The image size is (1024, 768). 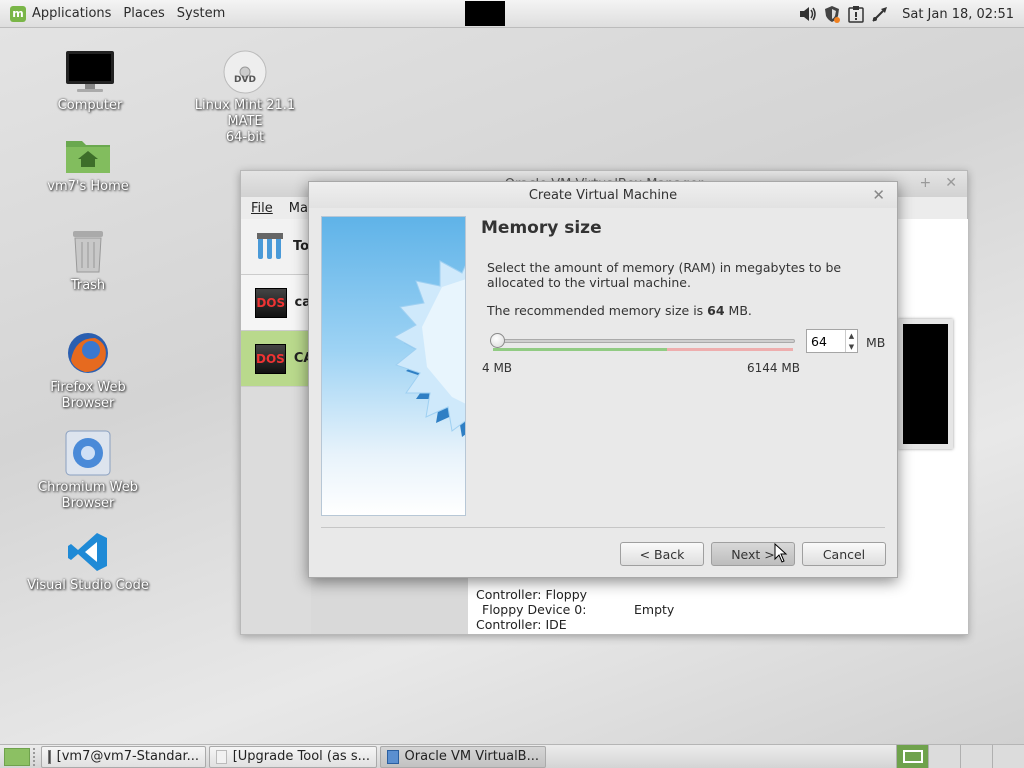 I want to click on desktop-icon-chromium: Chromium Web Browser, so click(x=88, y=471).